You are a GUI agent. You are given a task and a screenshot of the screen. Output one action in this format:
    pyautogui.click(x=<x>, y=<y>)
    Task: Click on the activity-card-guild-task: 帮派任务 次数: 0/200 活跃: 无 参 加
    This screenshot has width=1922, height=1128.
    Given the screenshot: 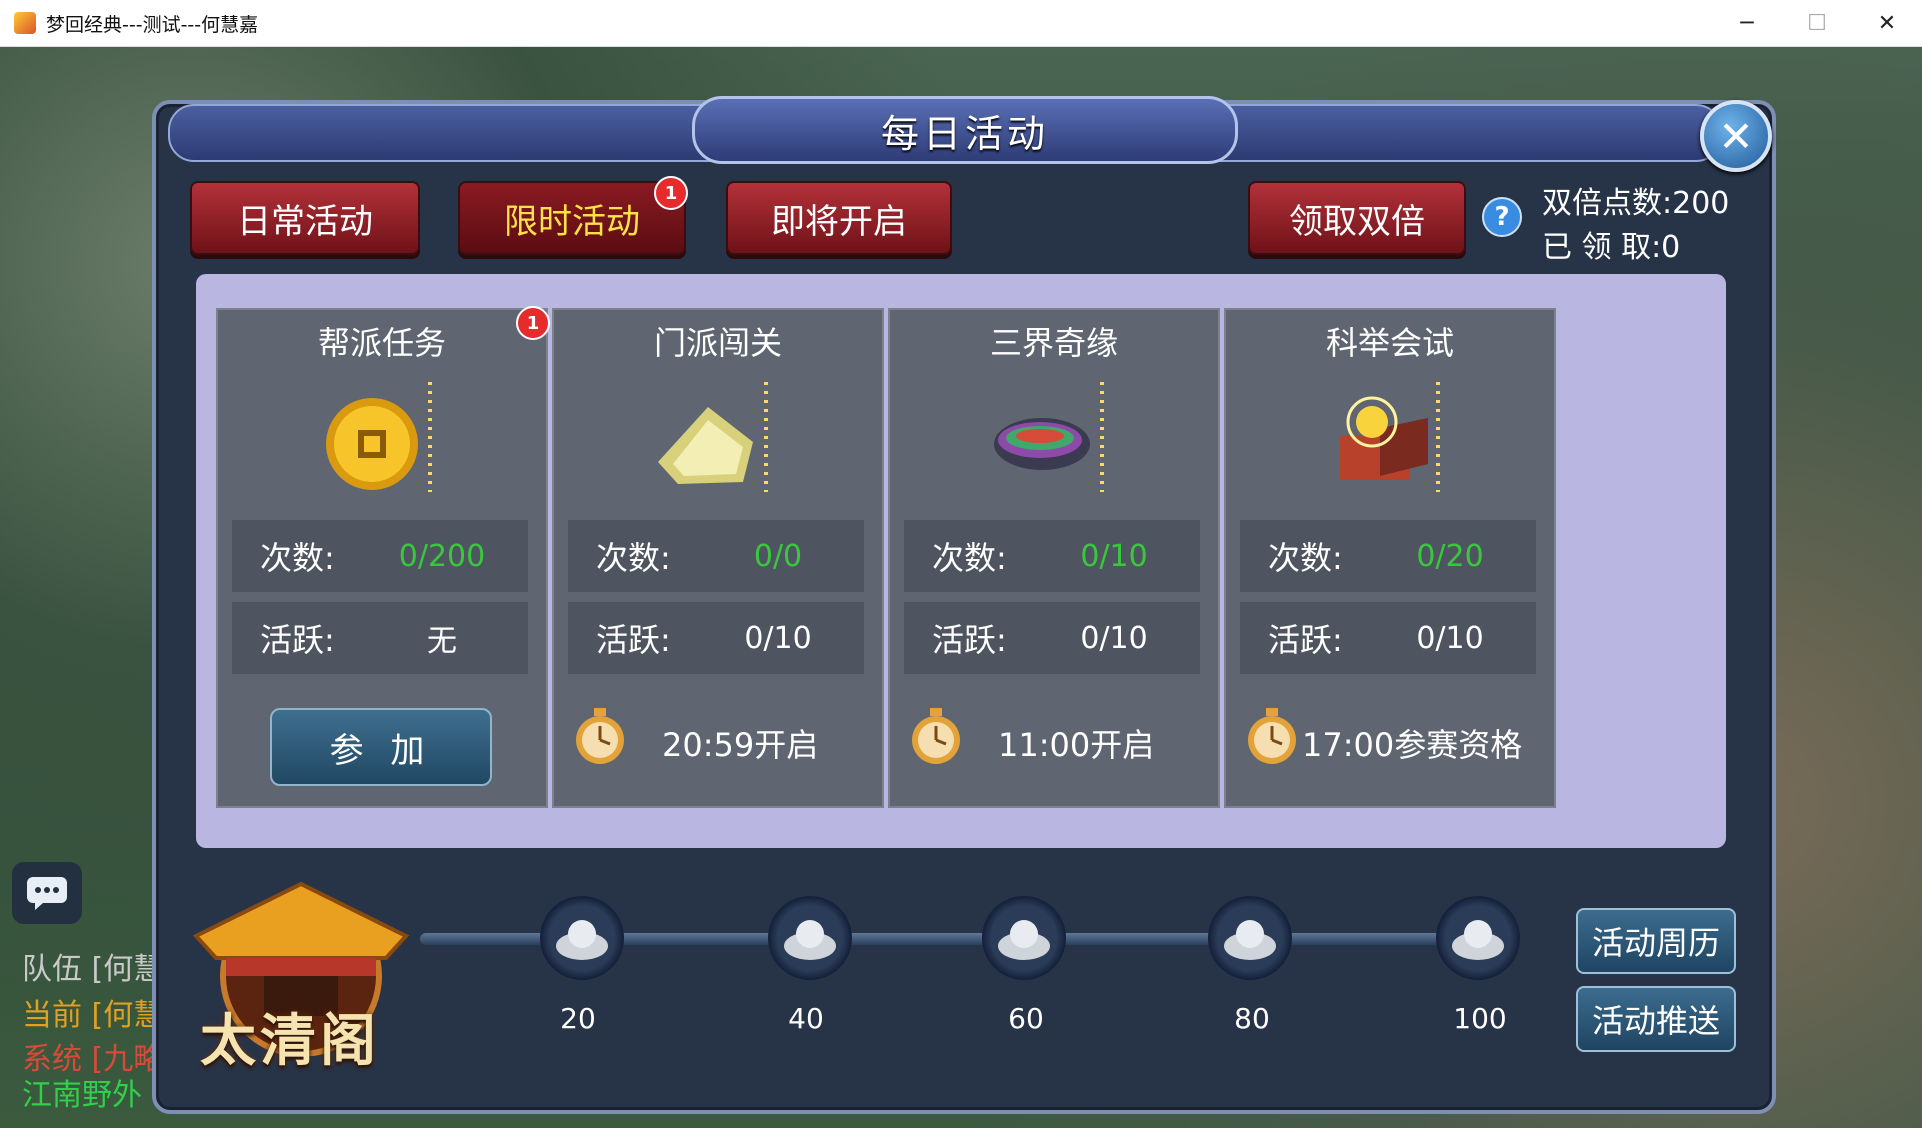 What is the action you would take?
    pyautogui.click(x=382, y=558)
    